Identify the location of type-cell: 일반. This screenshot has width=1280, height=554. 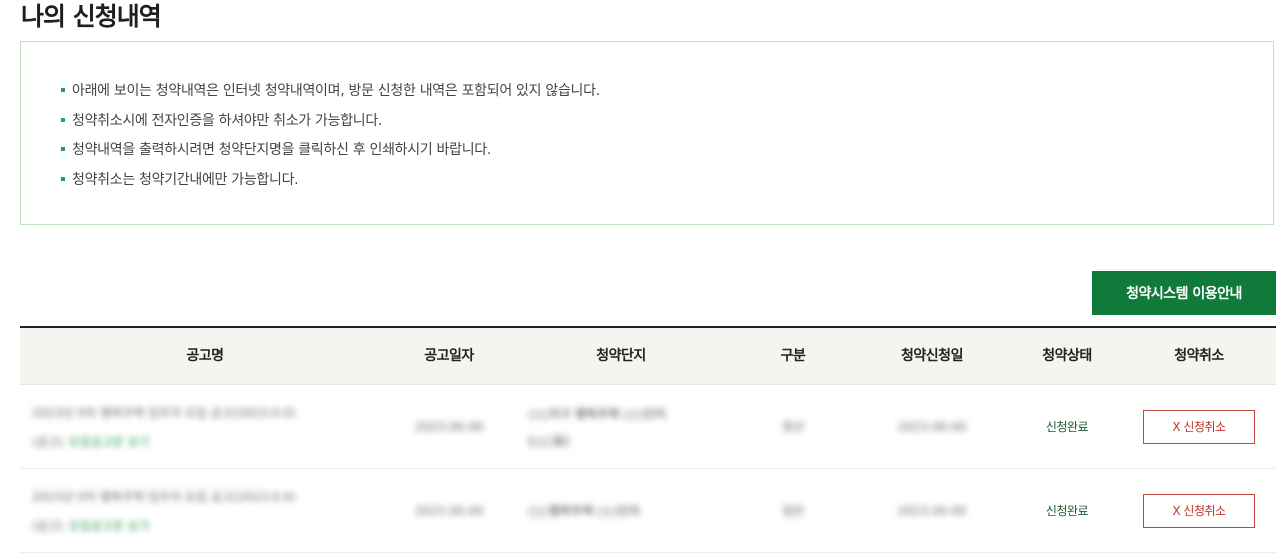
(793, 510).